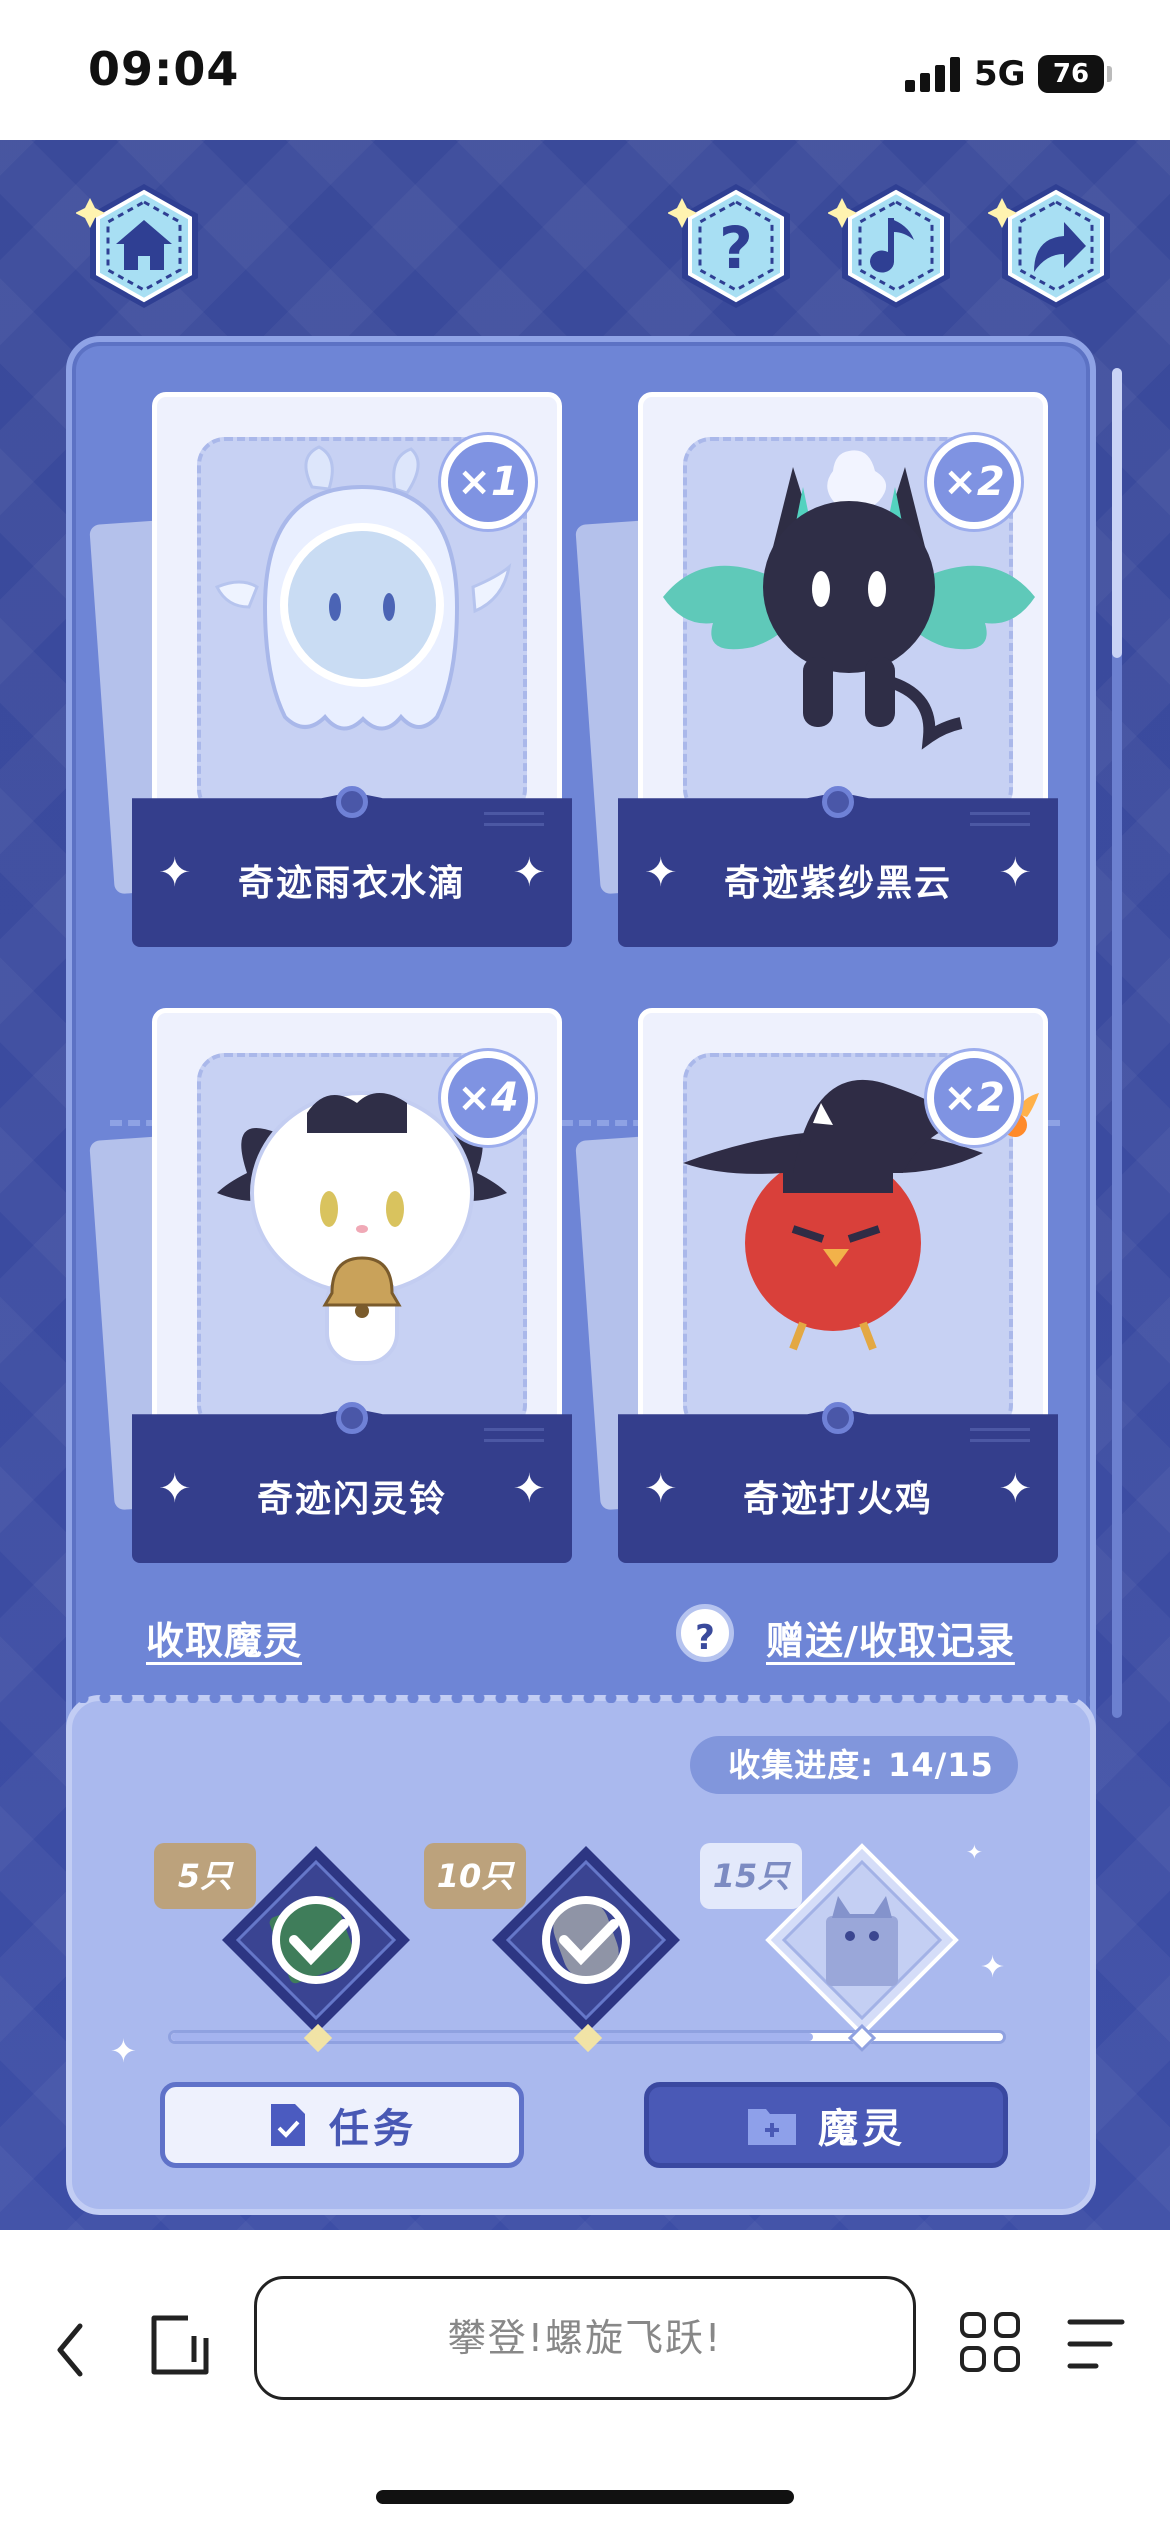  What do you see at coordinates (1048, 246) in the screenshot?
I see `share-icon` at bounding box center [1048, 246].